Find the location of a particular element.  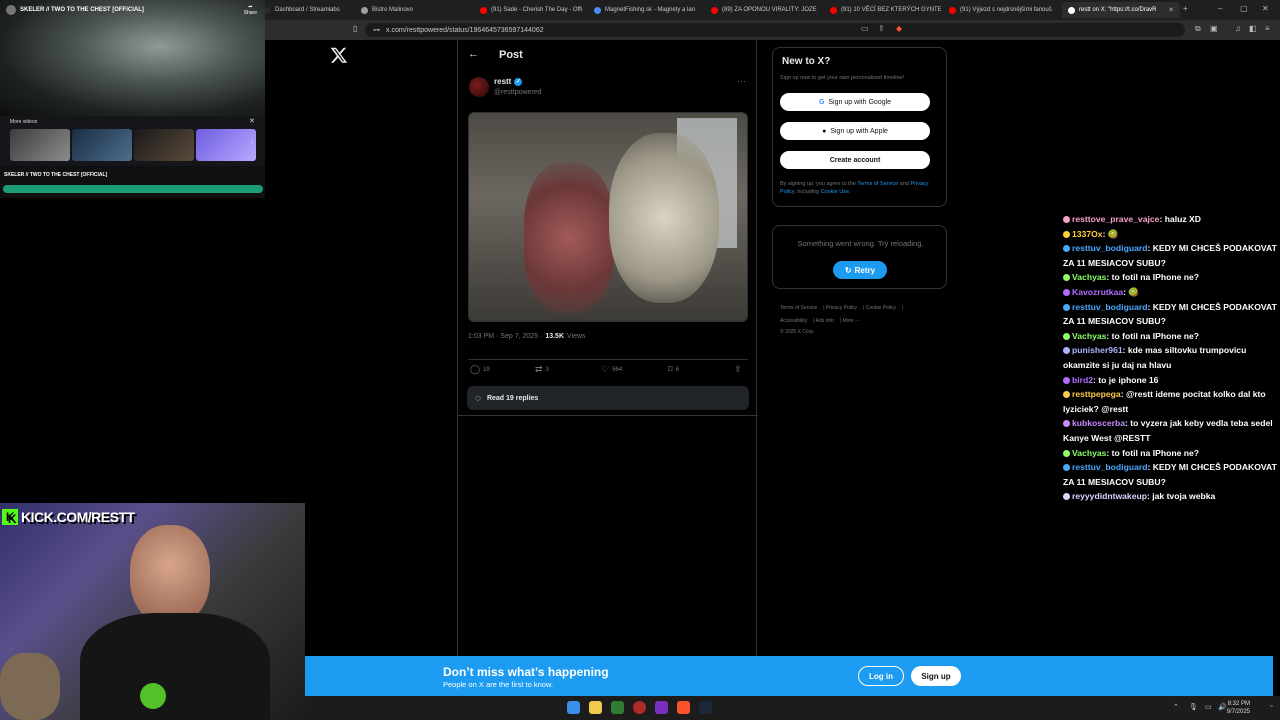

footer-link: Privacy Policy is located at coordinates (841, 308).